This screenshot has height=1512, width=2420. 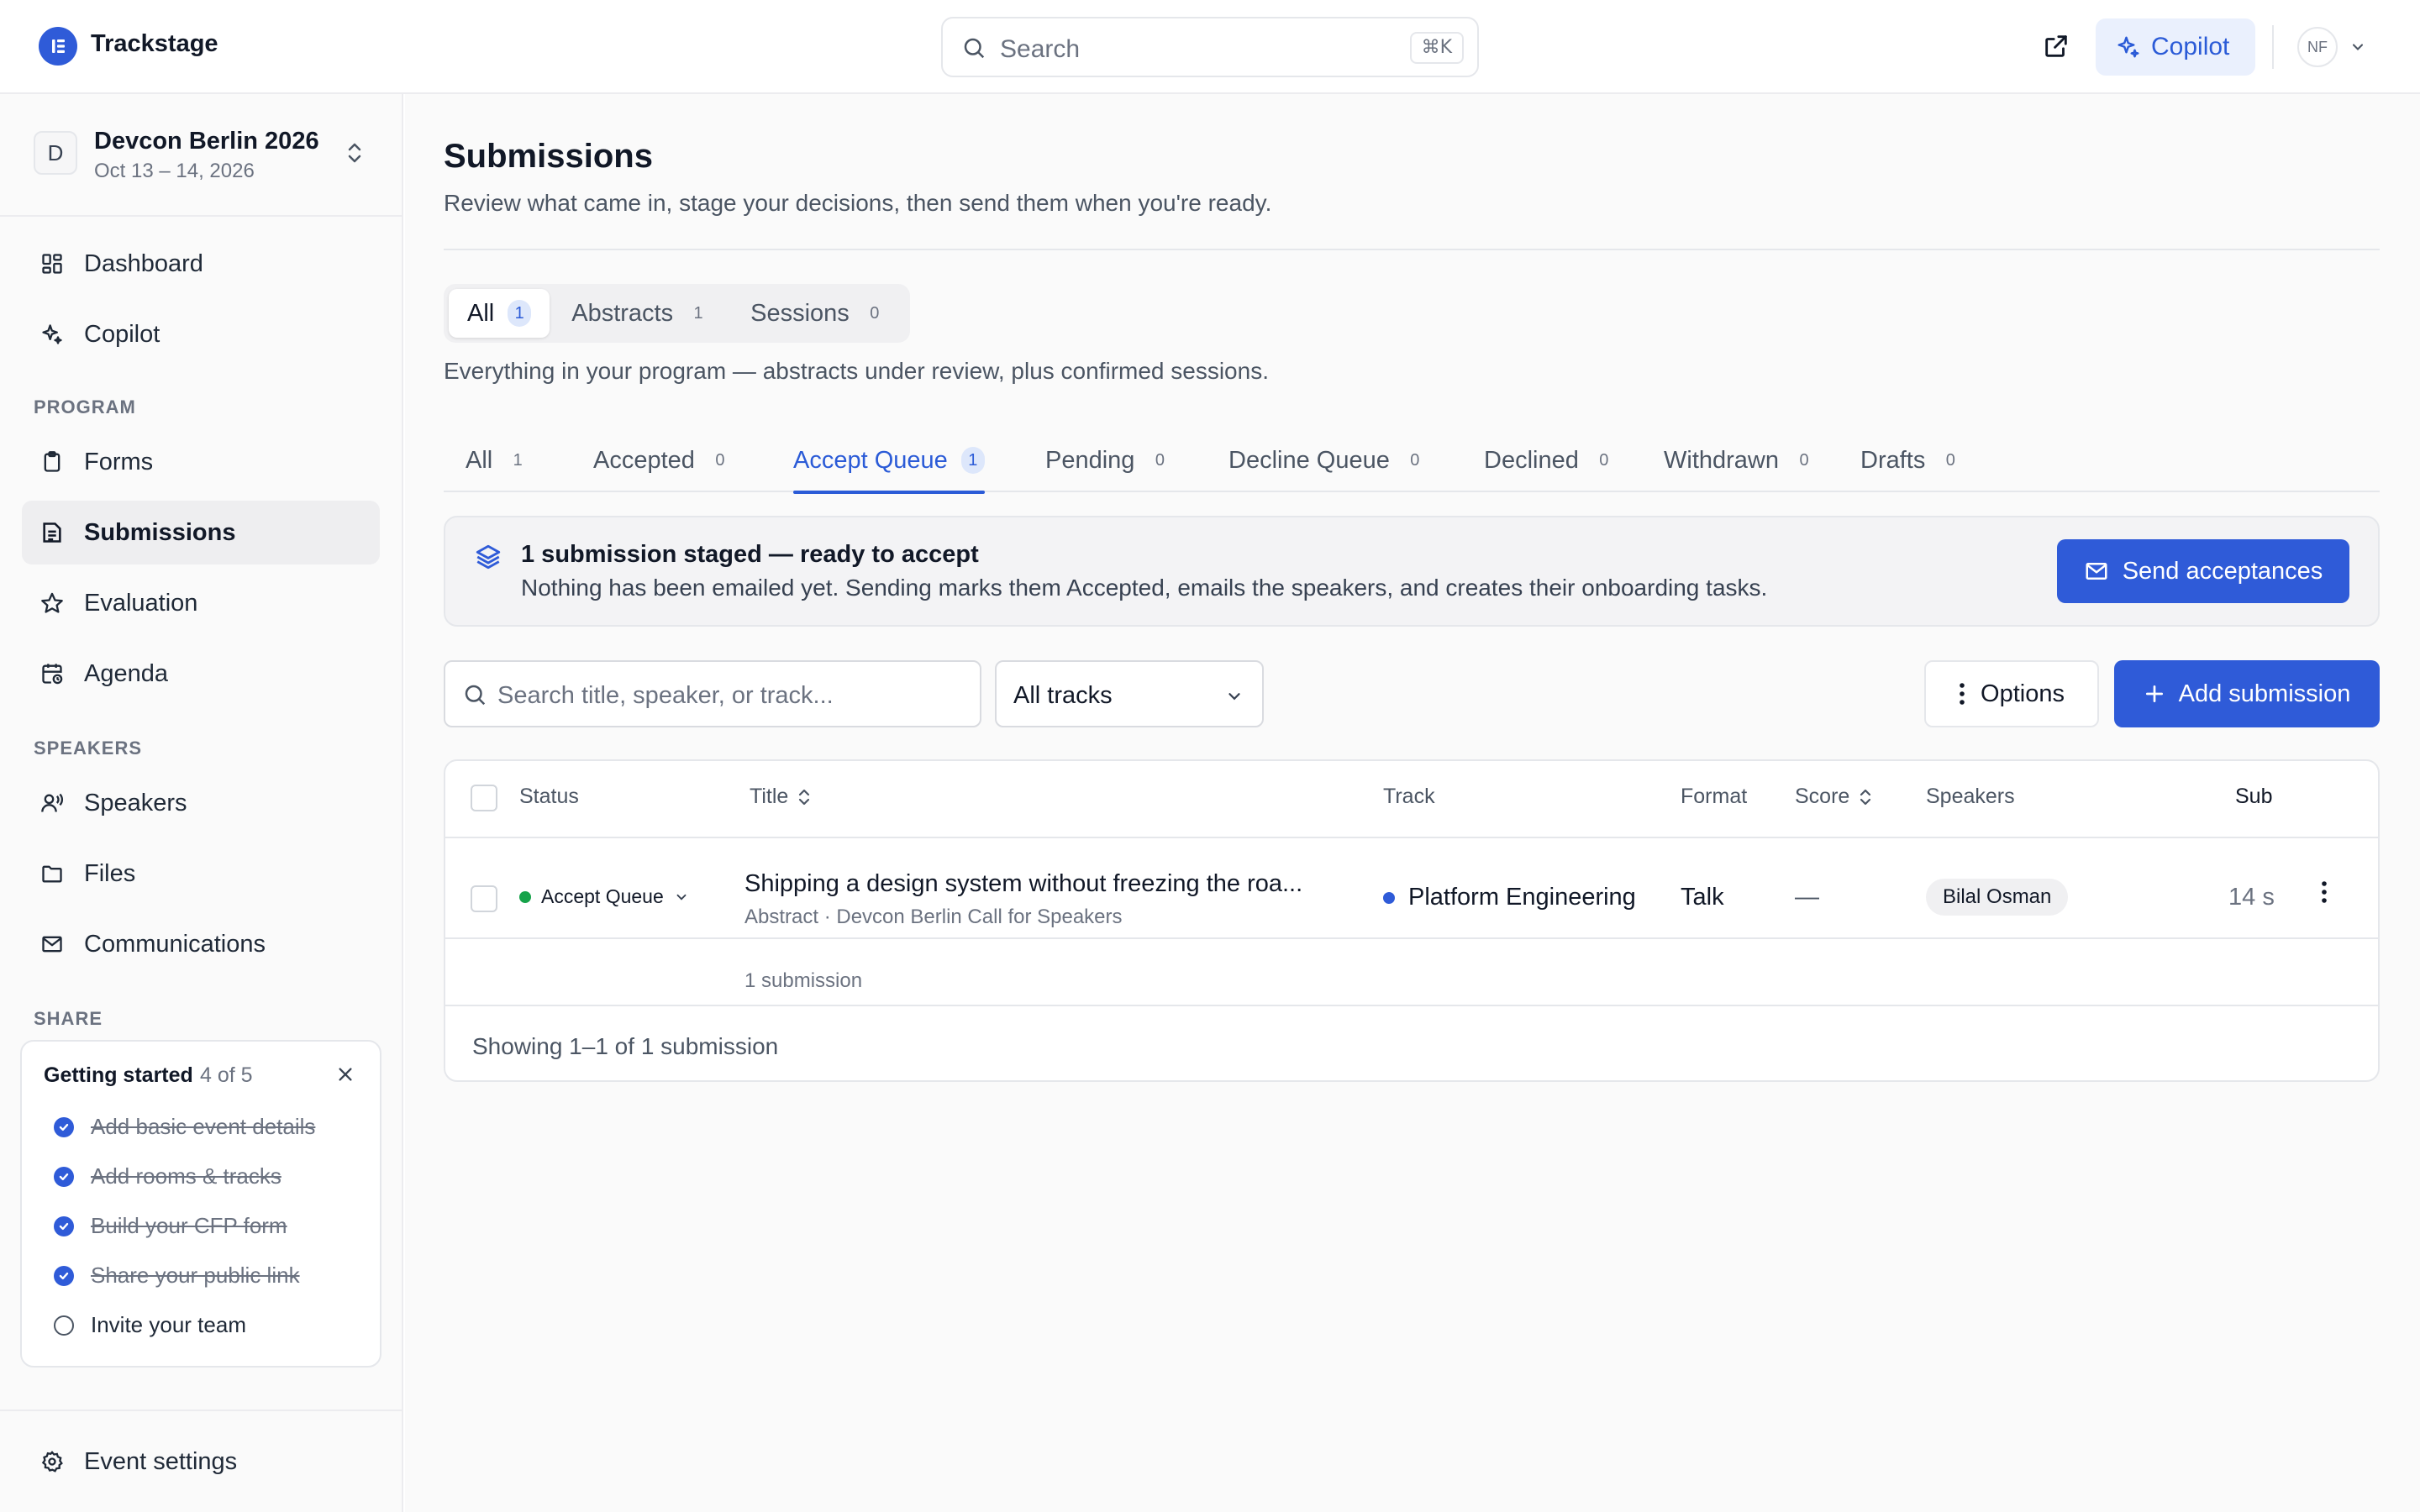 I want to click on column-header-speakers: Speakers, so click(x=1971, y=796).